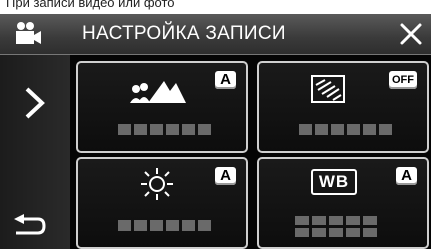  What do you see at coordinates (162, 203) in the screenshot?
I see `tile-brightness: A` at bounding box center [162, 203].